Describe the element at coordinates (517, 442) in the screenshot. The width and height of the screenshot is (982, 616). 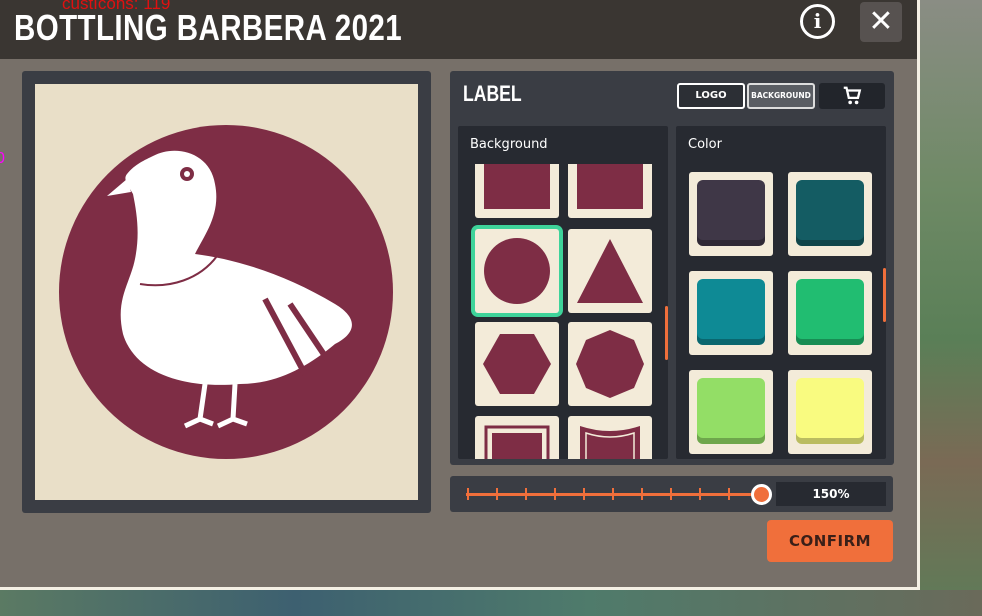
I see `frame-shape-icon` at that location.